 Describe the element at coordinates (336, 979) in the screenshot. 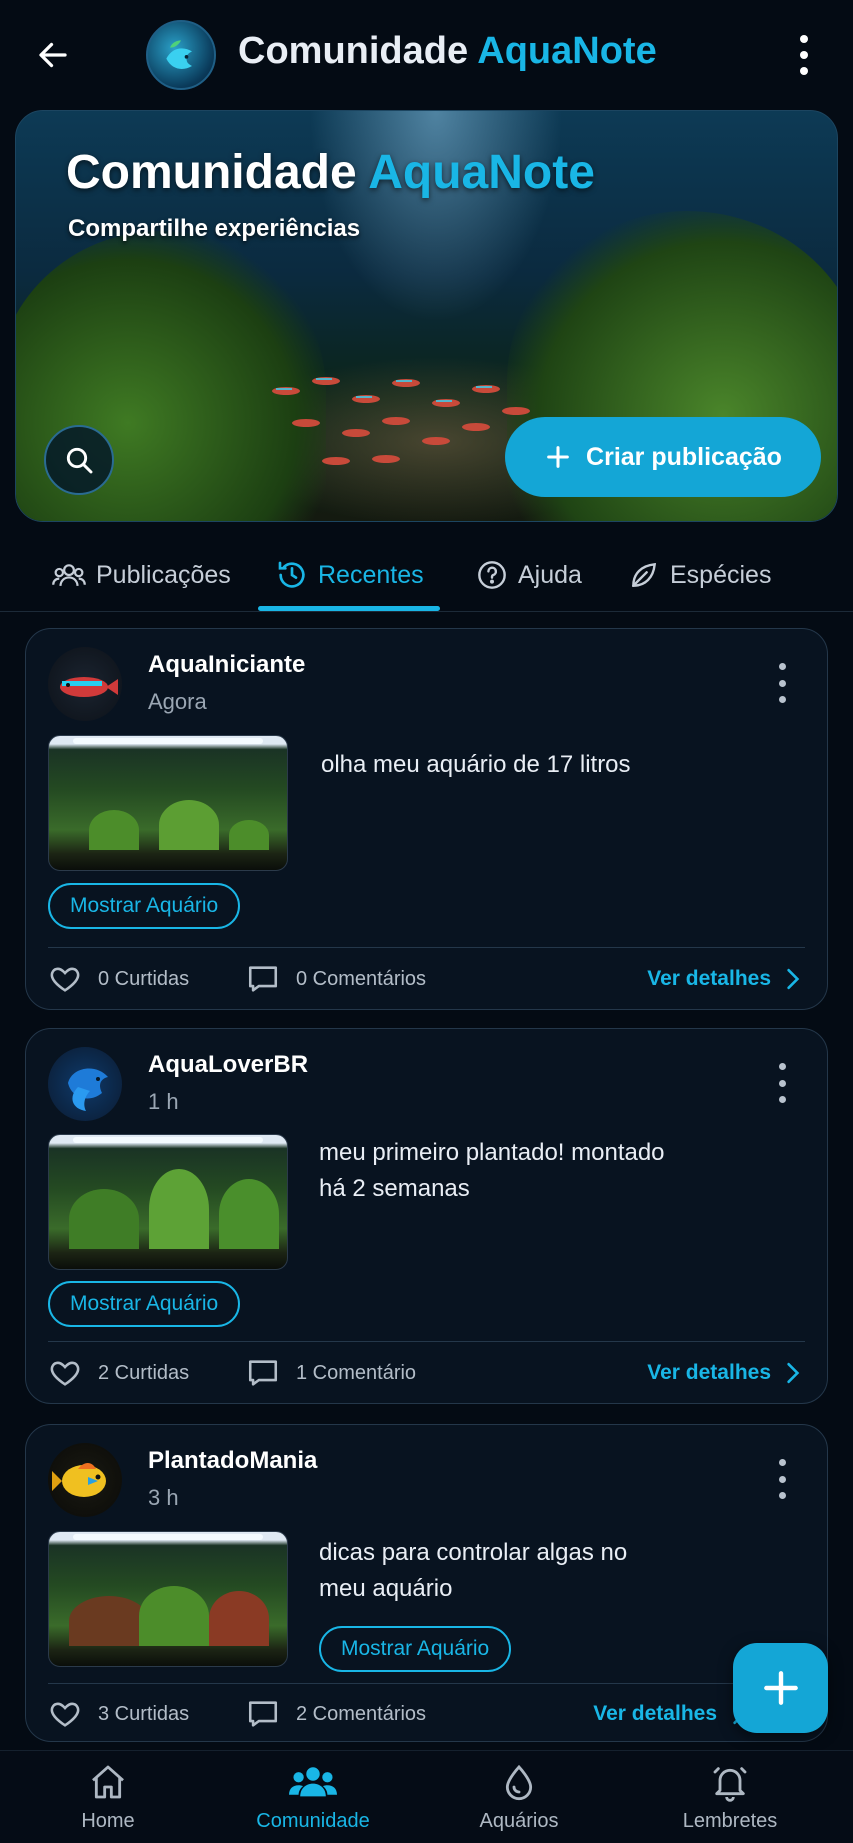

I see `comment-button: 0 Comentários` at that location.